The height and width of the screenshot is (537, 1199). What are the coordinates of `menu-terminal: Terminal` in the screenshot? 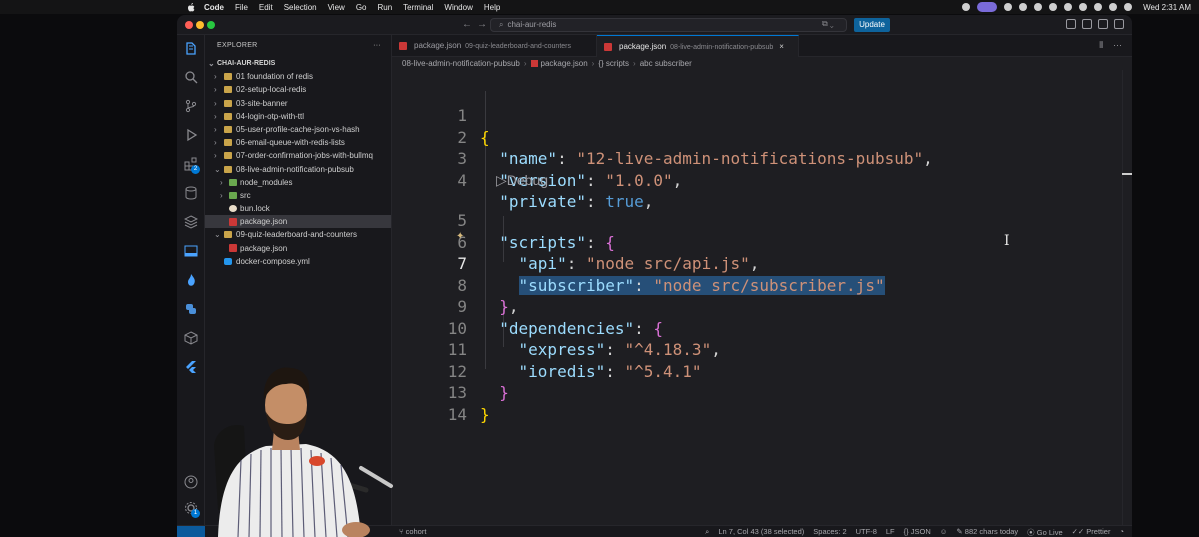 It's located at (418, 7).